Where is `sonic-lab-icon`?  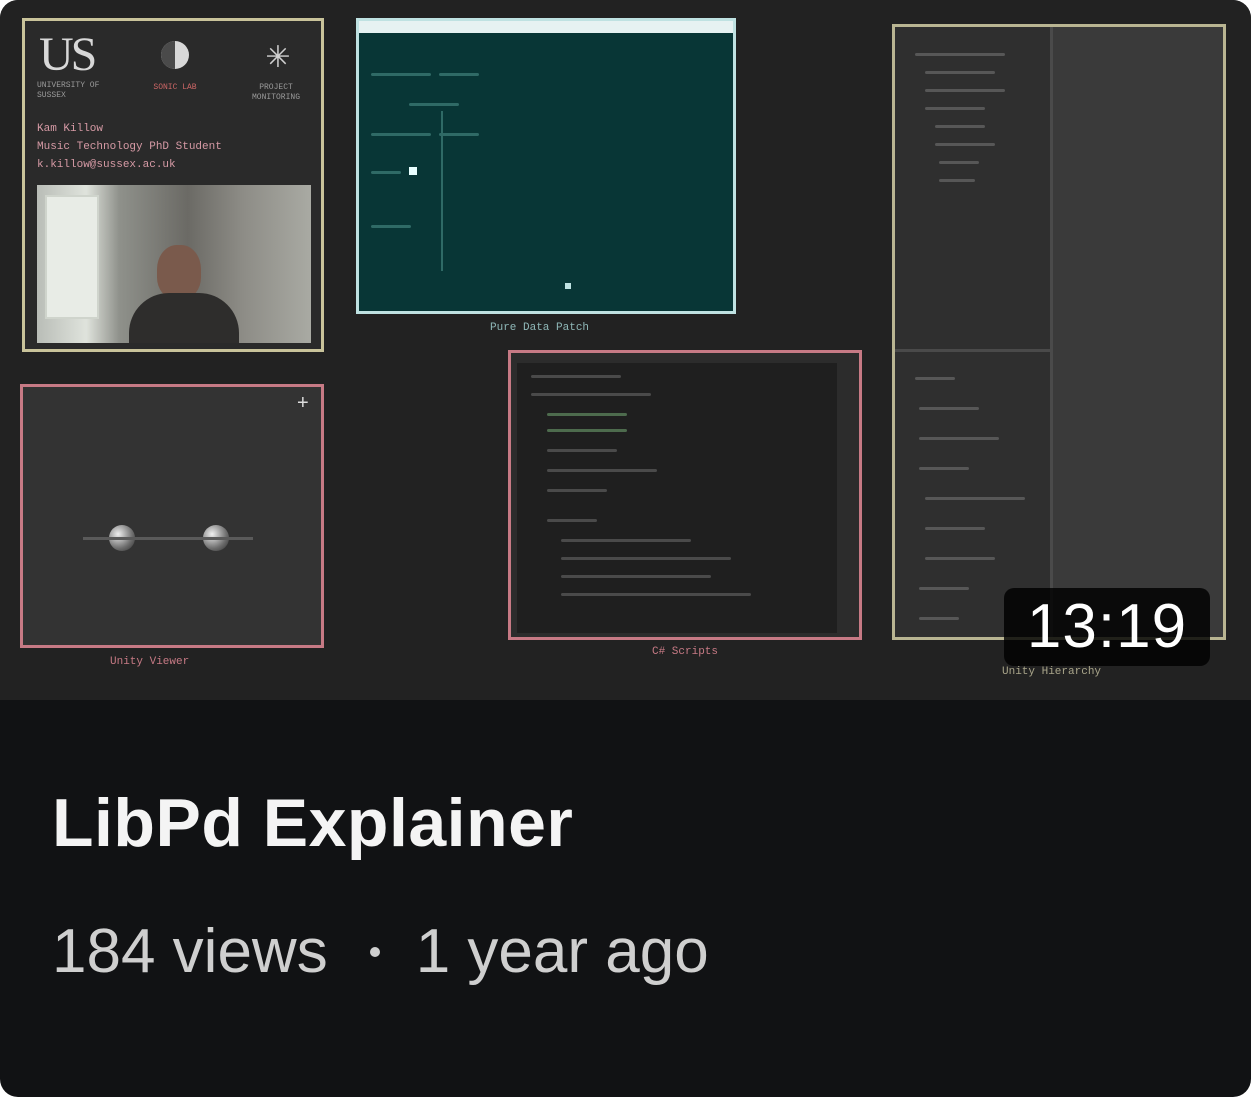
sonic-lab-icon is located at coordinates (175, 55).